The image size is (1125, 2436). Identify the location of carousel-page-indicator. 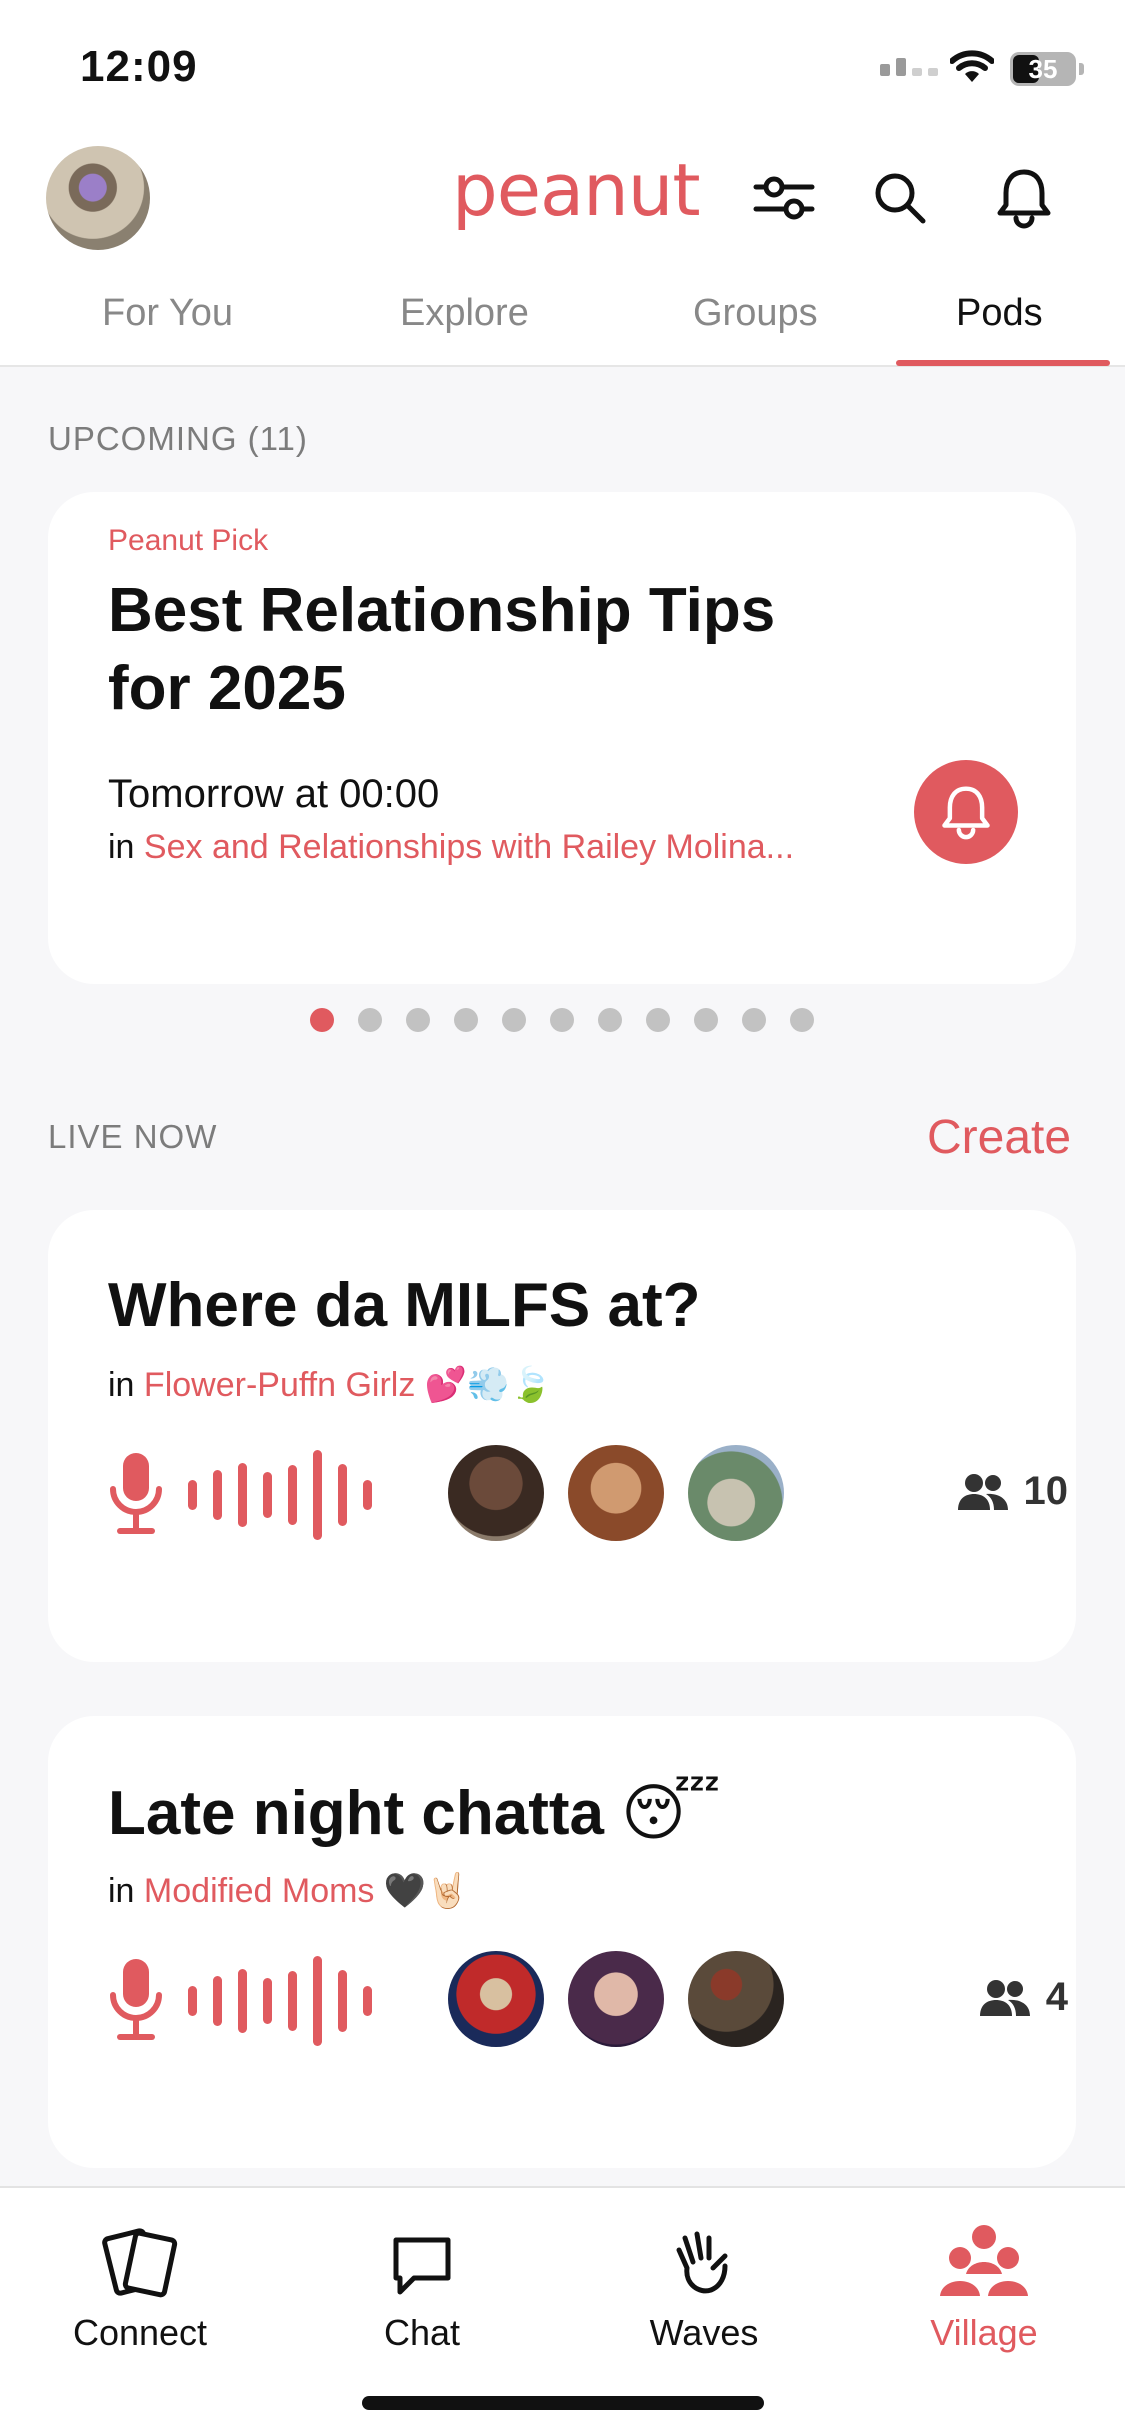
(562, 1020).